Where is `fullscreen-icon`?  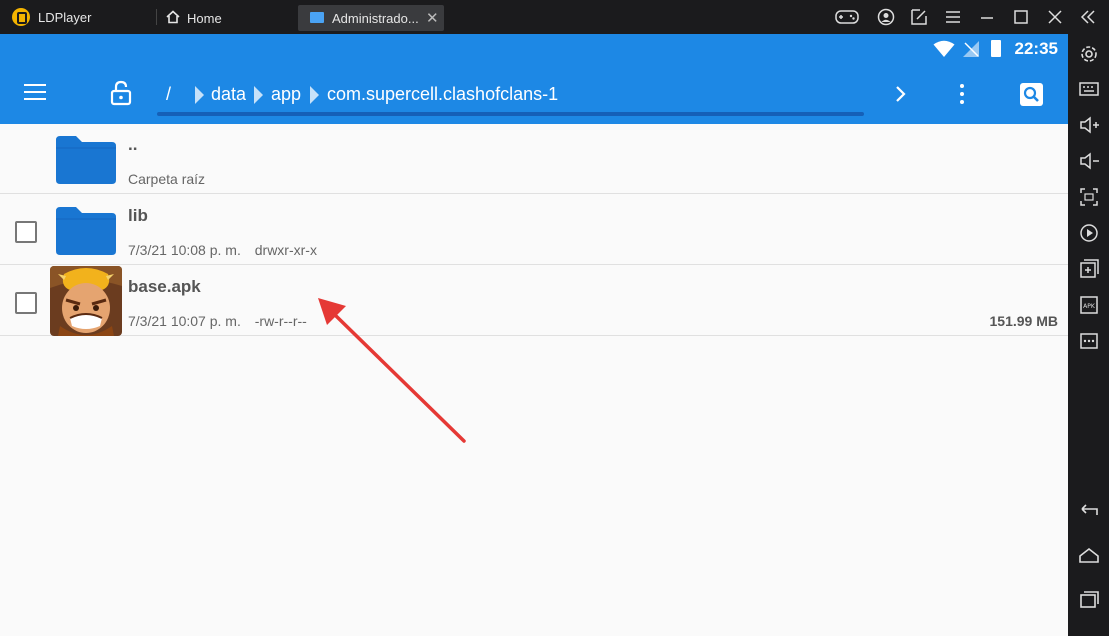
fullscreen-icon is located at coordinates (1089, 197).